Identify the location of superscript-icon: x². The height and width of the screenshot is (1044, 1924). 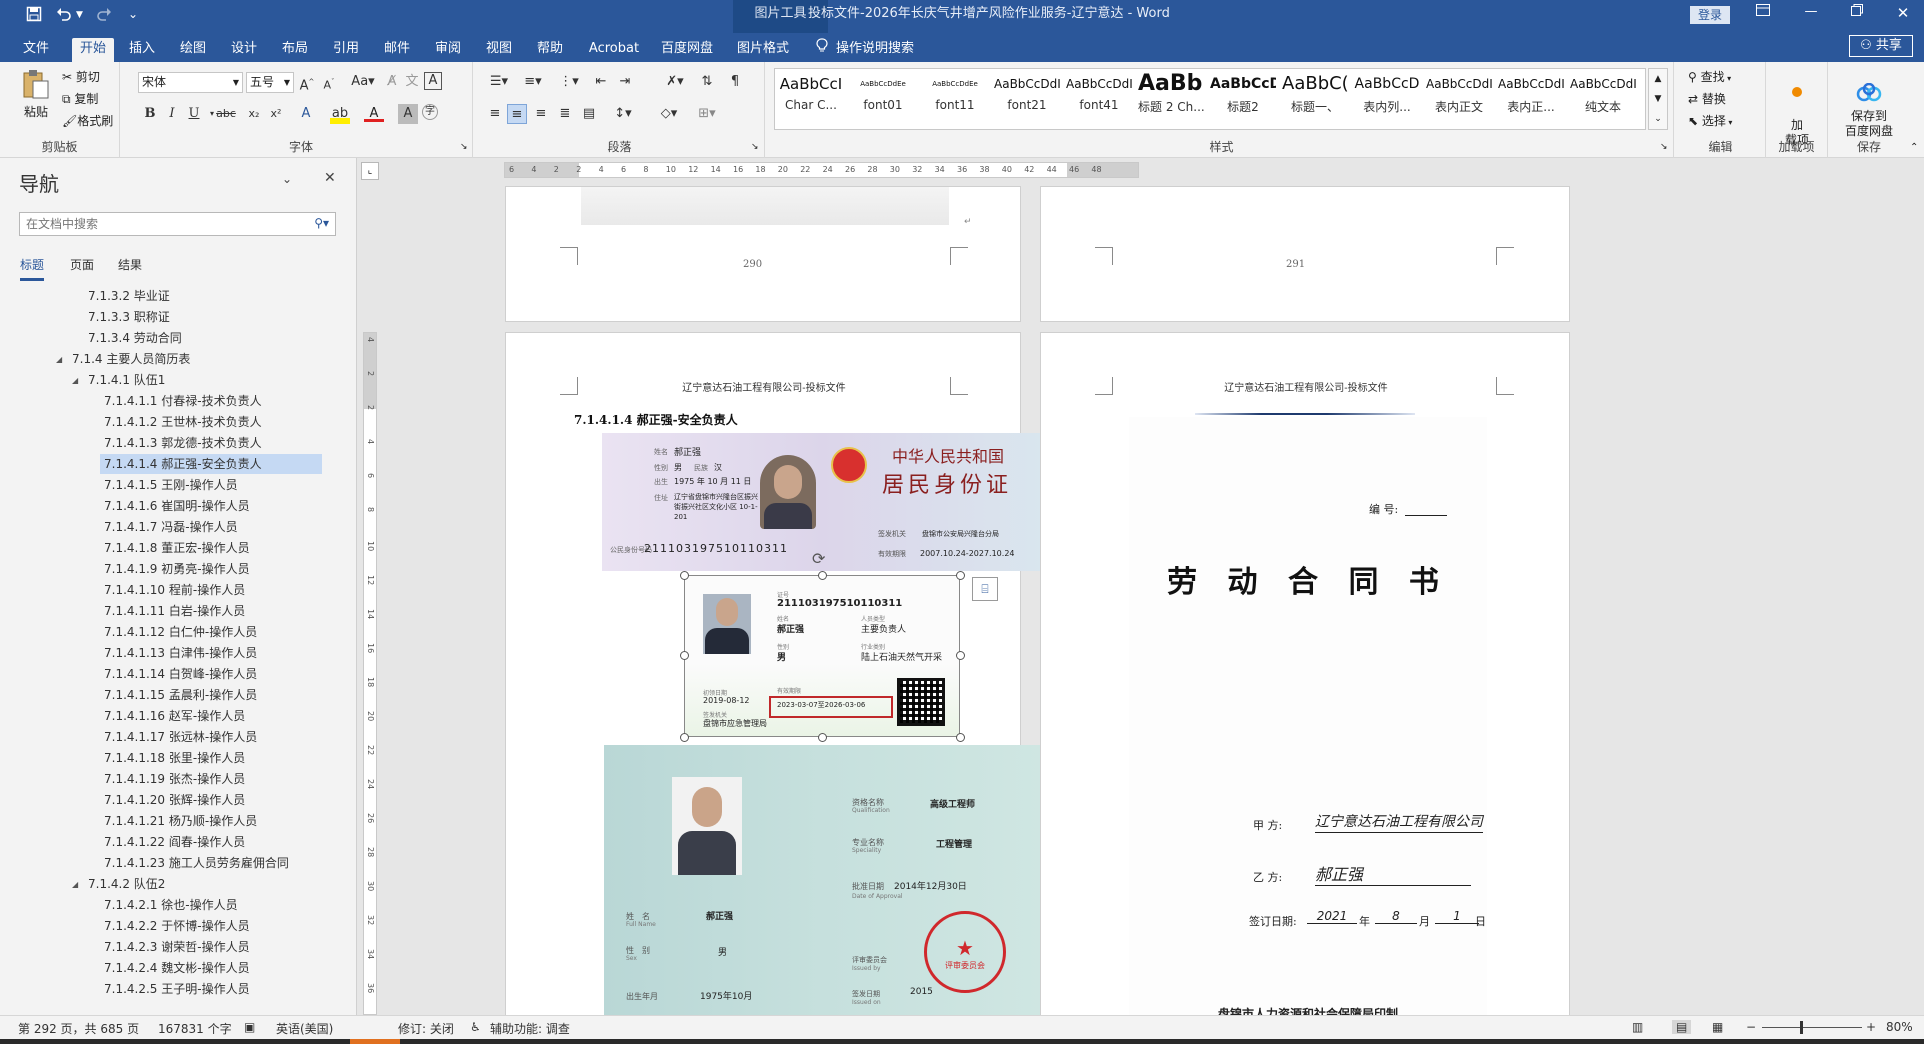
(276, 114).